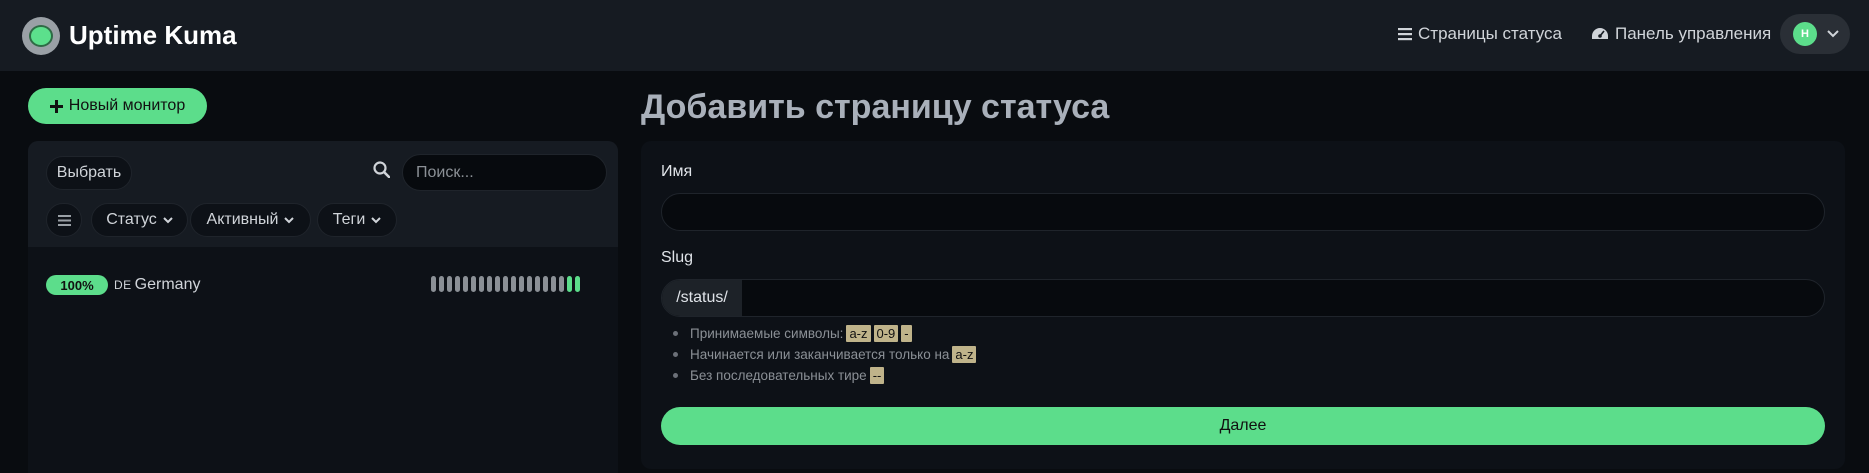 The height and width of the screenshot is (473, 1869). I want to click on code-09: 0-9, so click(886, 333).